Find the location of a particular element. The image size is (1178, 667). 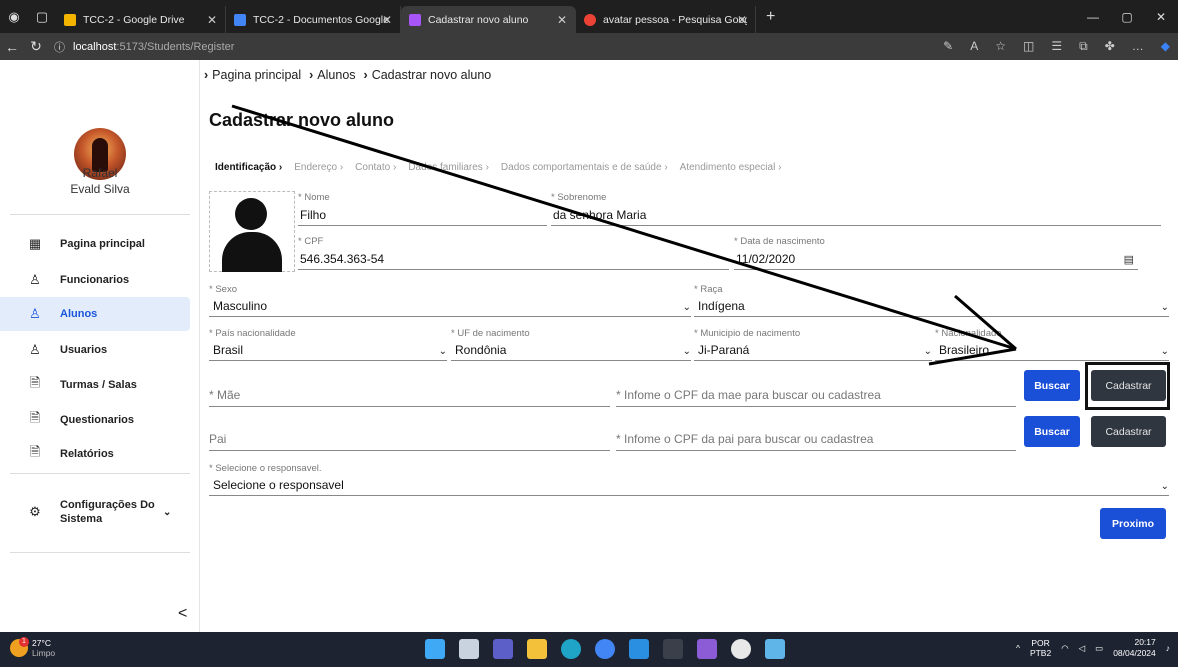

sidebar-item-pagina-principal: ▦ Pagina principal is located at coordinates (95, 244).